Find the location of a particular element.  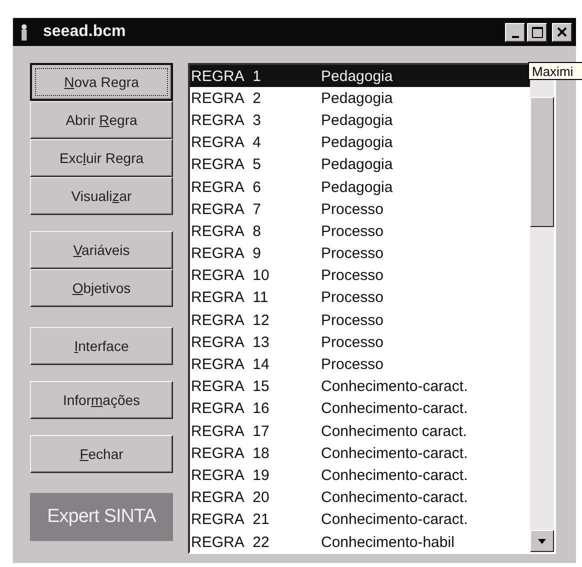

list-item: REGRA 14 Processo is located at coordinates (360, 364).